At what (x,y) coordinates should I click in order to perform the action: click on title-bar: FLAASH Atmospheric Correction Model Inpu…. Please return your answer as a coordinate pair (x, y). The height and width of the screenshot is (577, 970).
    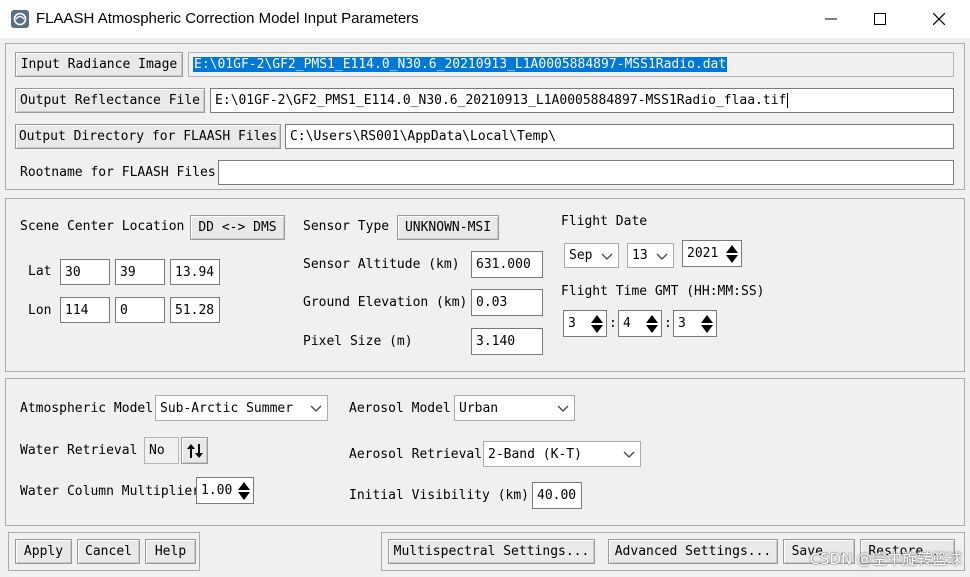
    Looking at the image, I should click on (485, 19).